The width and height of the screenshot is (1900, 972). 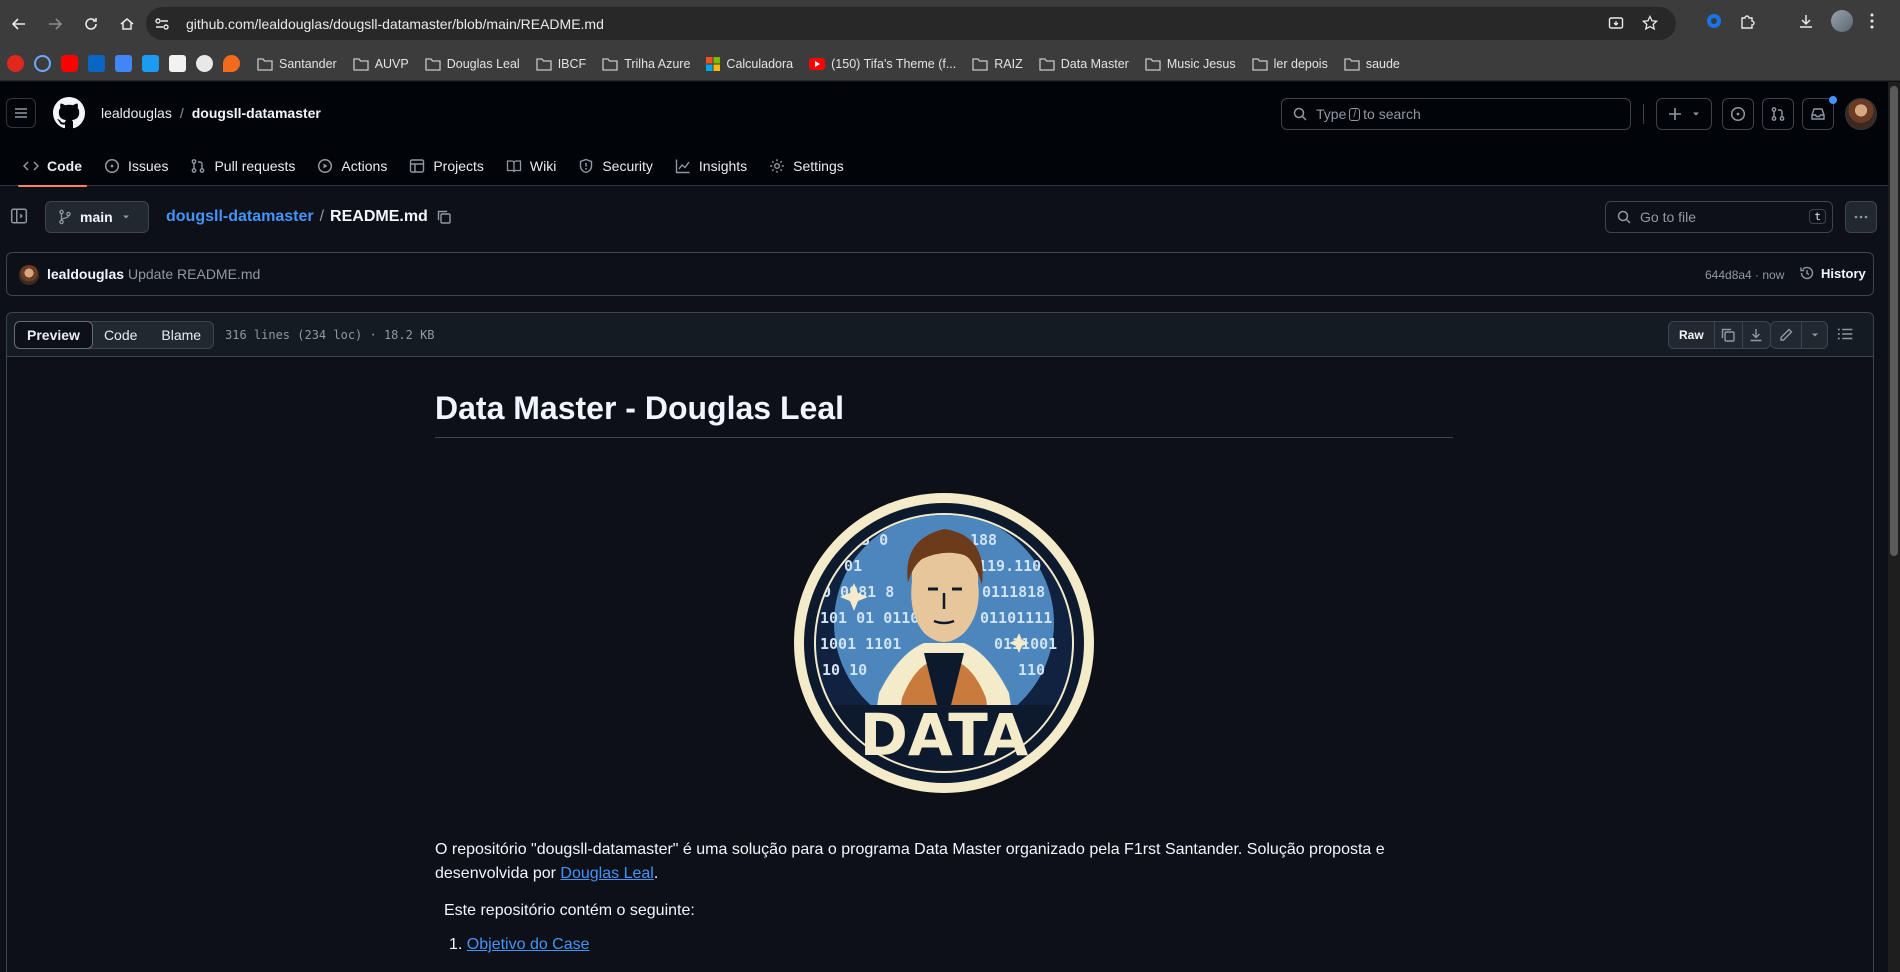 What do you see at coordinates (150, 63) in the screenshot?
I see `x-favicon` at bounding box center [150, 63].